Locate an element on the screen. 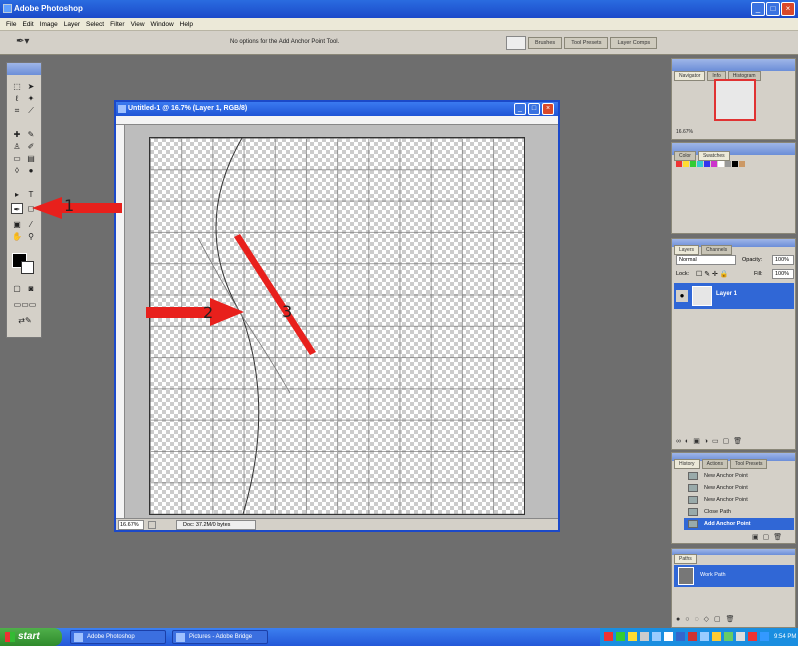 The image size is (798, 646). layers-tabs: Layers Channels is located at coordinates (703, 250).